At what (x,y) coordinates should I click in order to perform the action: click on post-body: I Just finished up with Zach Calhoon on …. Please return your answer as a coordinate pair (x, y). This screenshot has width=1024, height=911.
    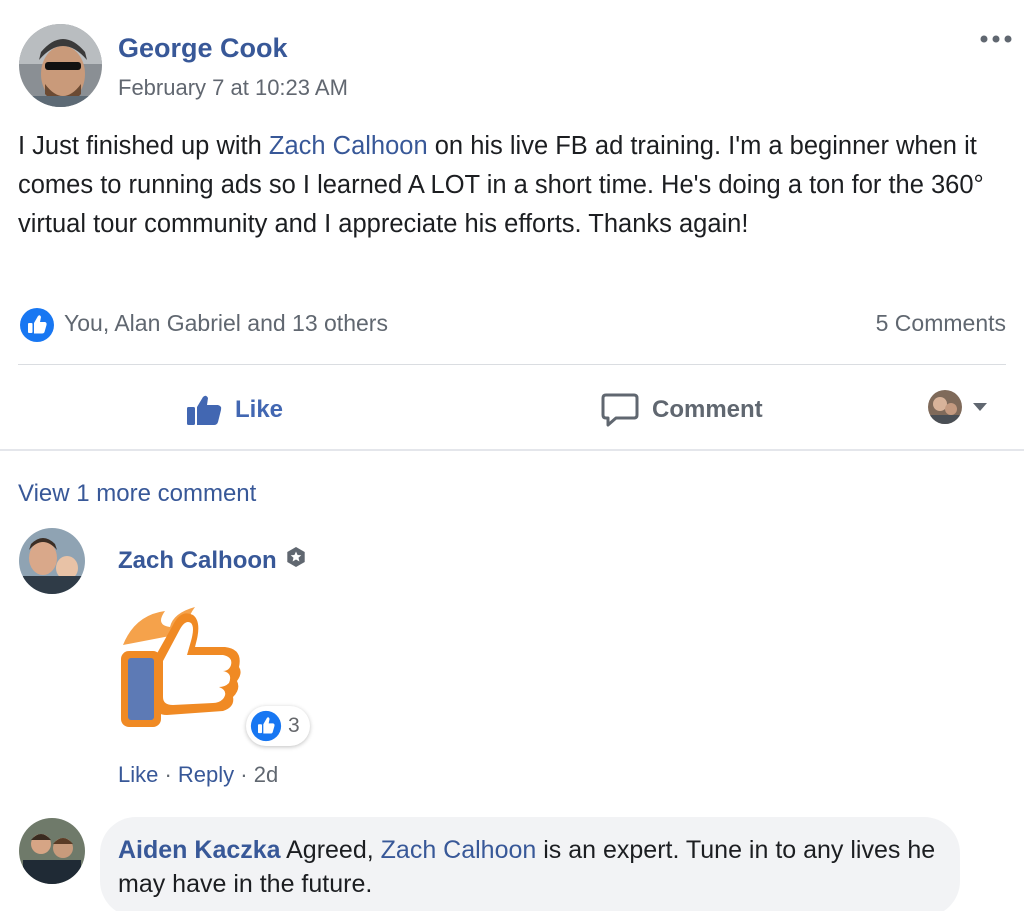
    Looking at the image, I should click on (513, 185).